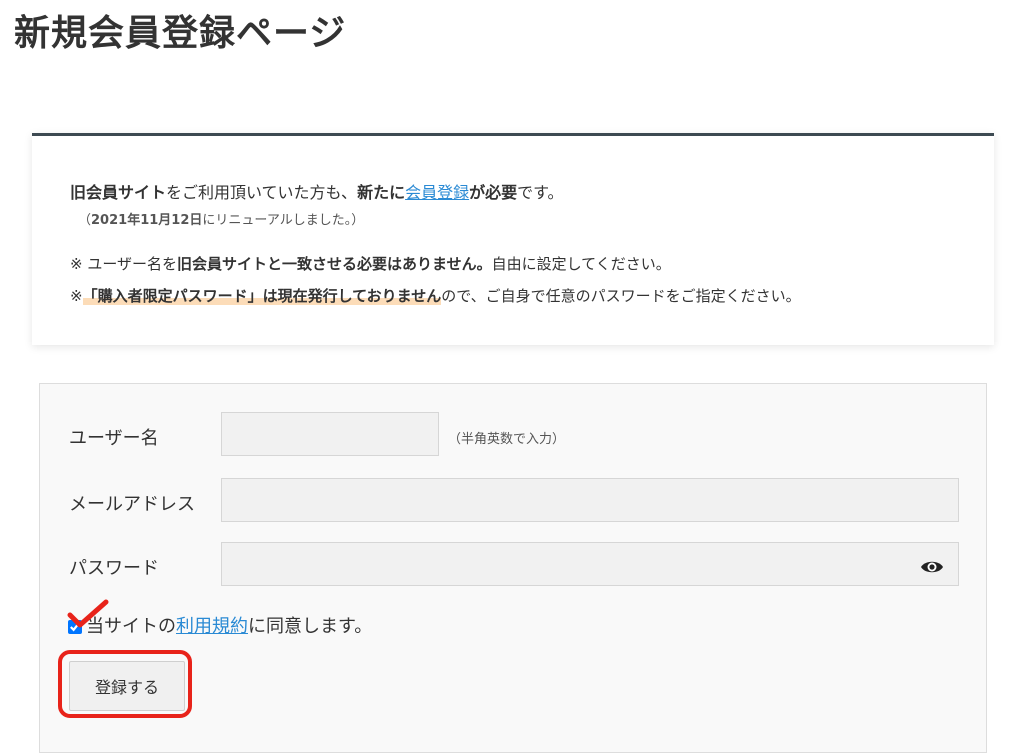 Image resolution: width=1024 pixels, height=753 pixels. What do you see at coordinates (590, 564) in the screenshot?
I see `password-input` at bounding box center [590, 564].